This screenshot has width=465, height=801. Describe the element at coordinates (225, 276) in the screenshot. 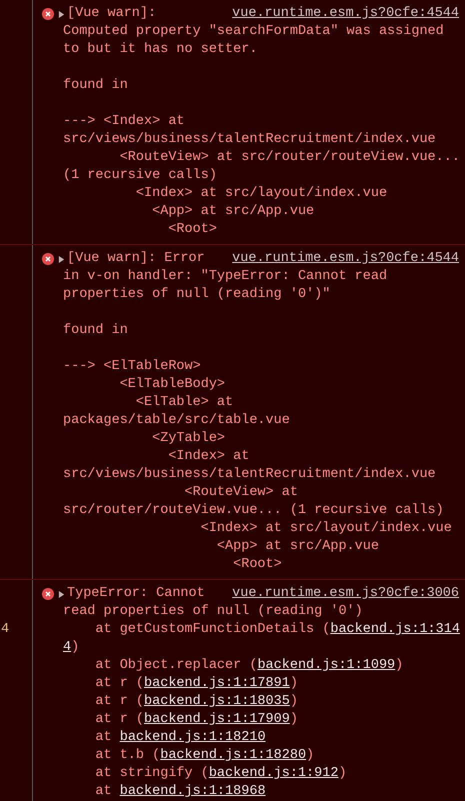

I see `message-text: in v-on handler: "TypeError: Cannot read` at that location.